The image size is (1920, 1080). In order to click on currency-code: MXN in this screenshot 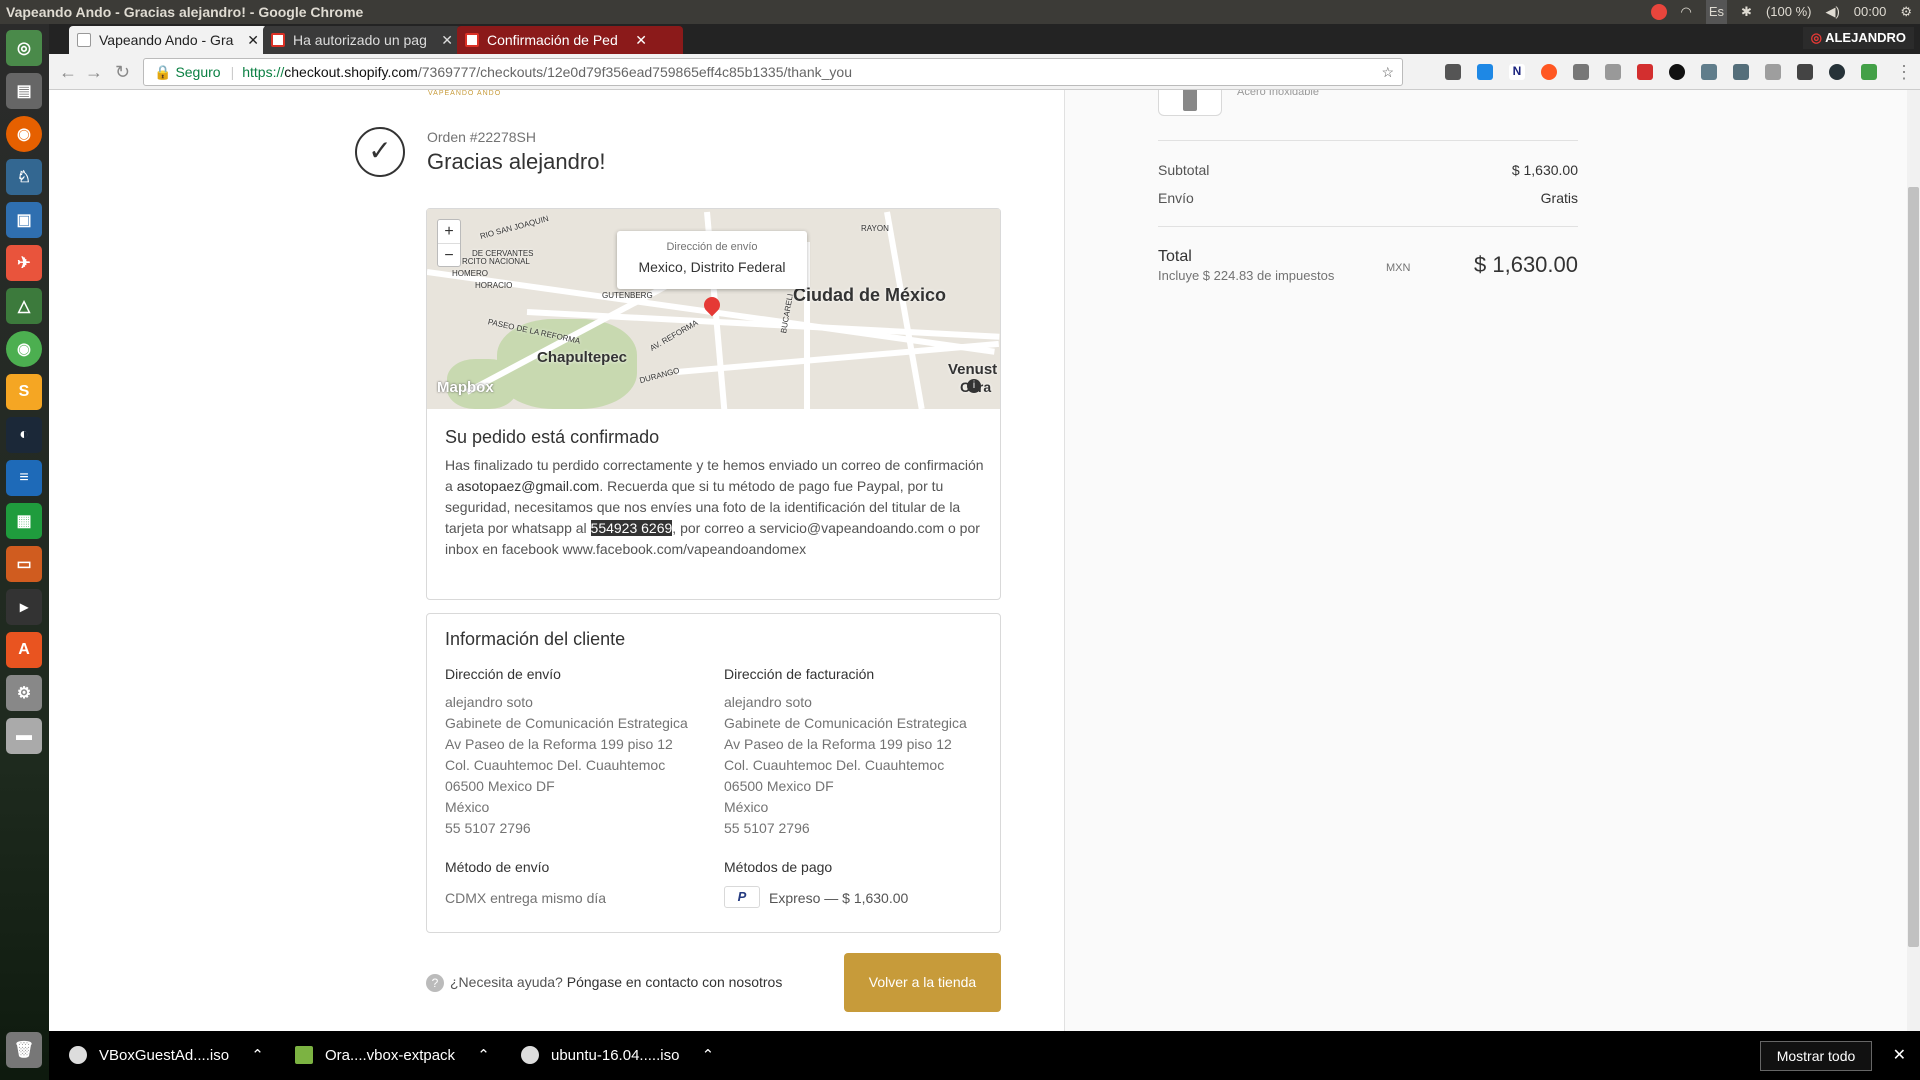, I will do `click(1398, 268)`.